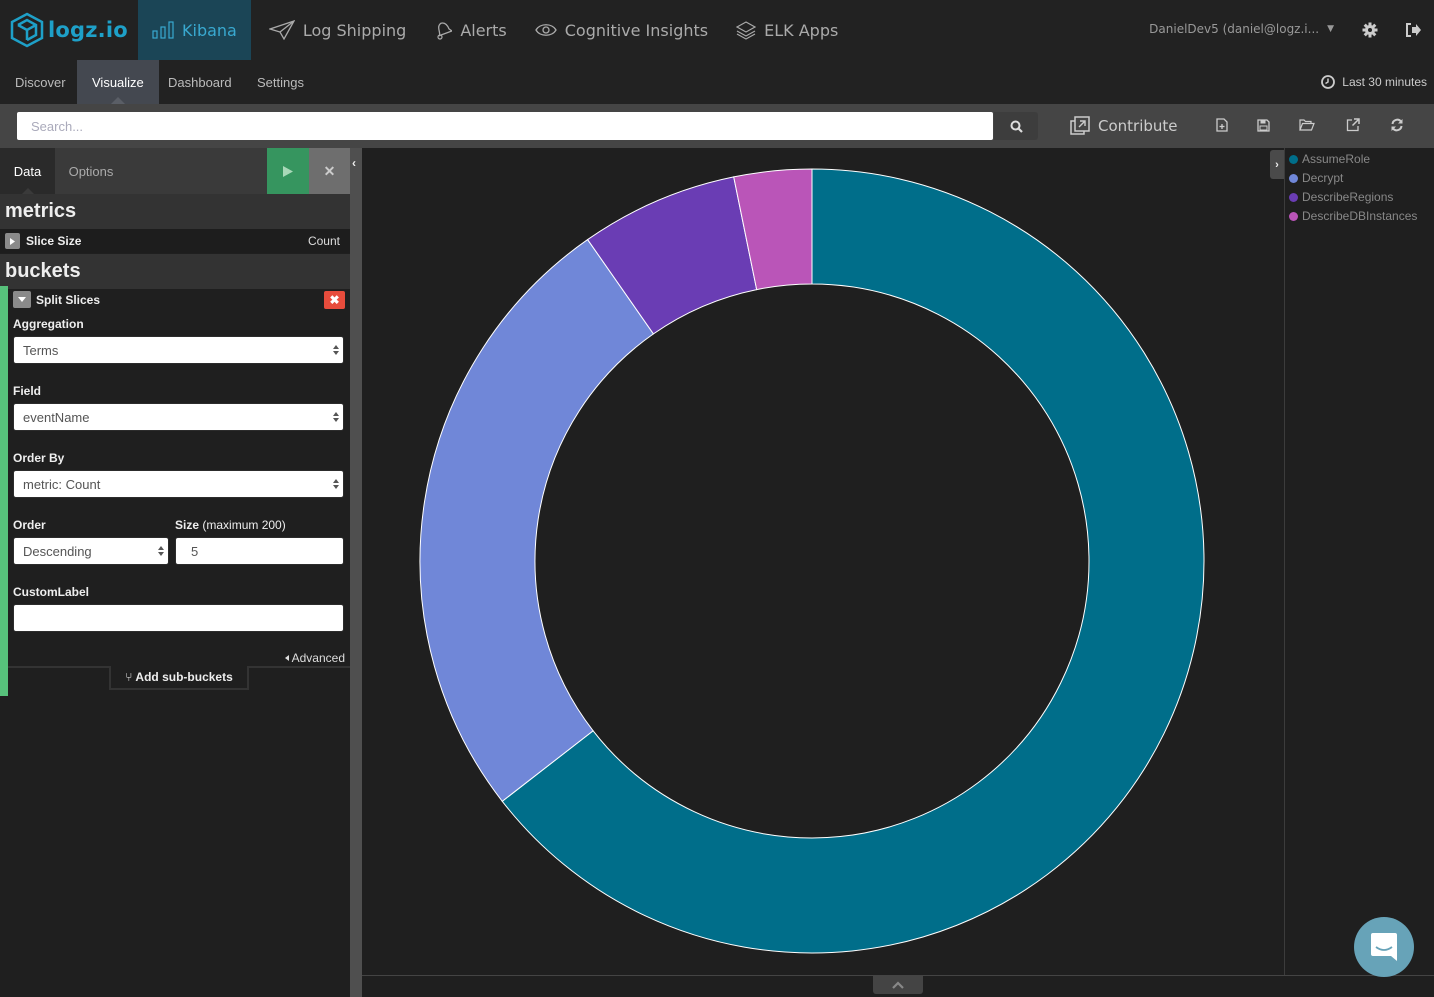 The width and height of the screenshot is (1434, 997). What do you see at coordinates (329, 171) in the screenshot?
I see `discard-button: ✕` at bounding box center [329, 171].